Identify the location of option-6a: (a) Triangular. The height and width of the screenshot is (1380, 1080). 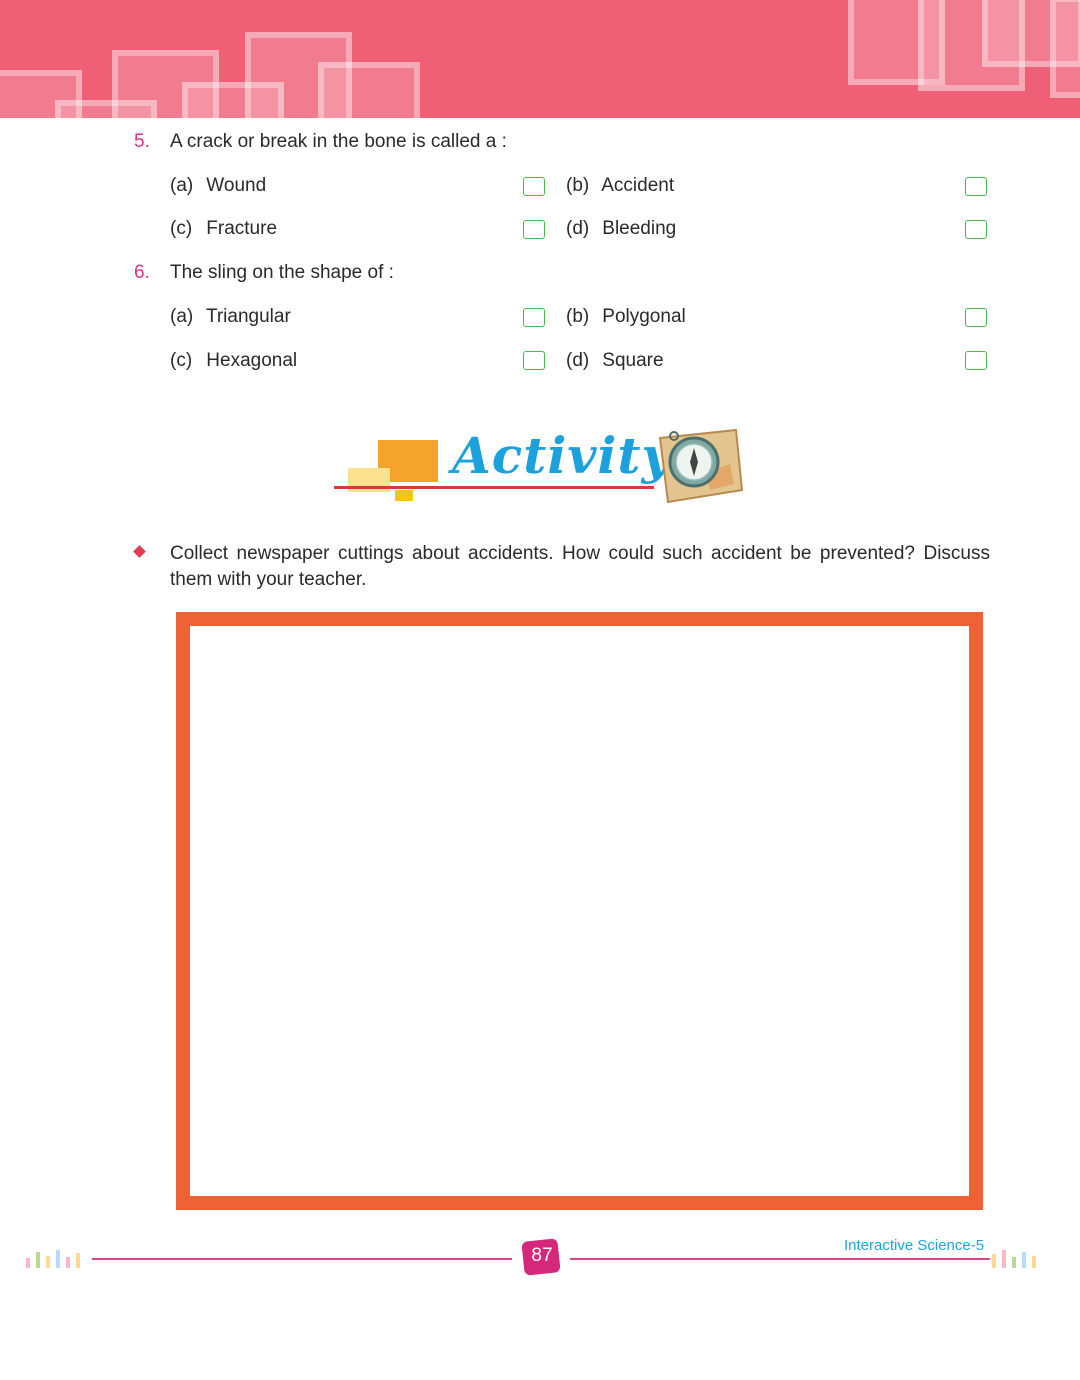
(230, 317).